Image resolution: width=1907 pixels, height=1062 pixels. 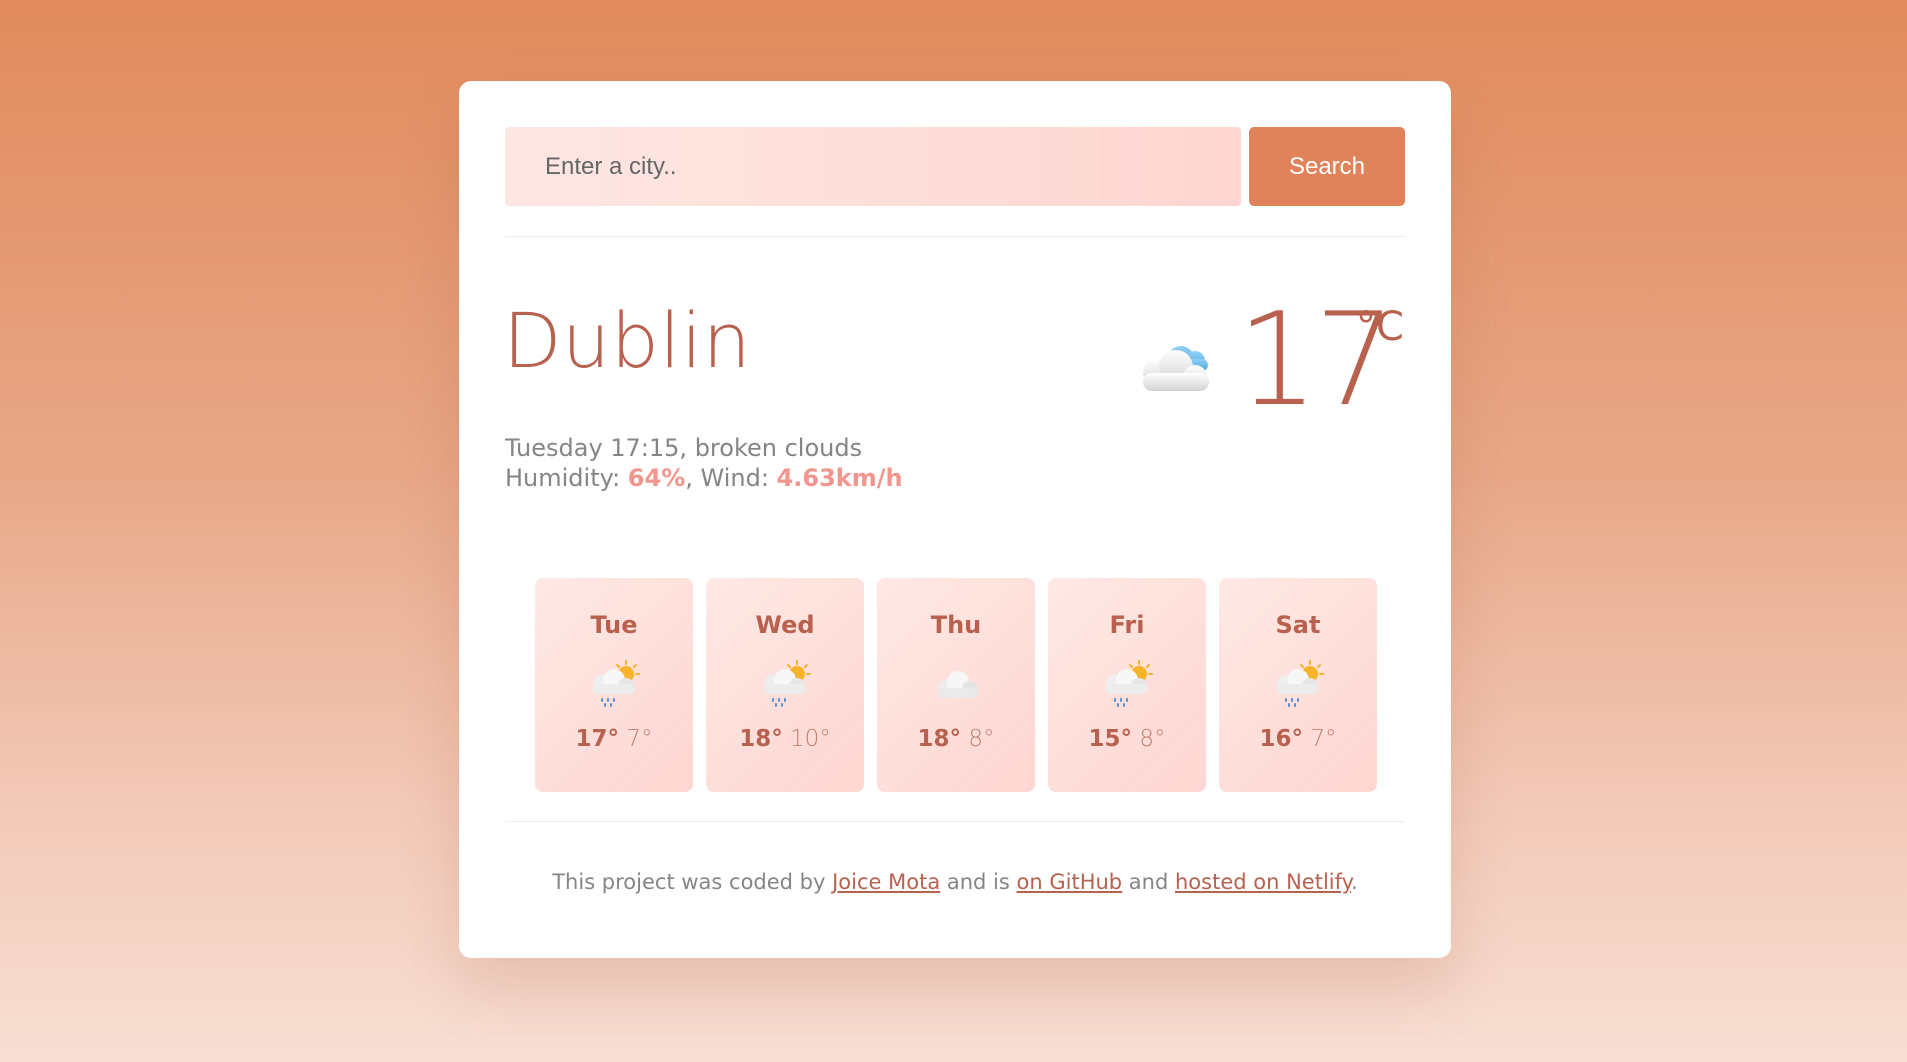 What do you see at coordinates (1110, 739) in the screenshot?
I see `forecast-max: 15°` at bounding box center [1110, 739].